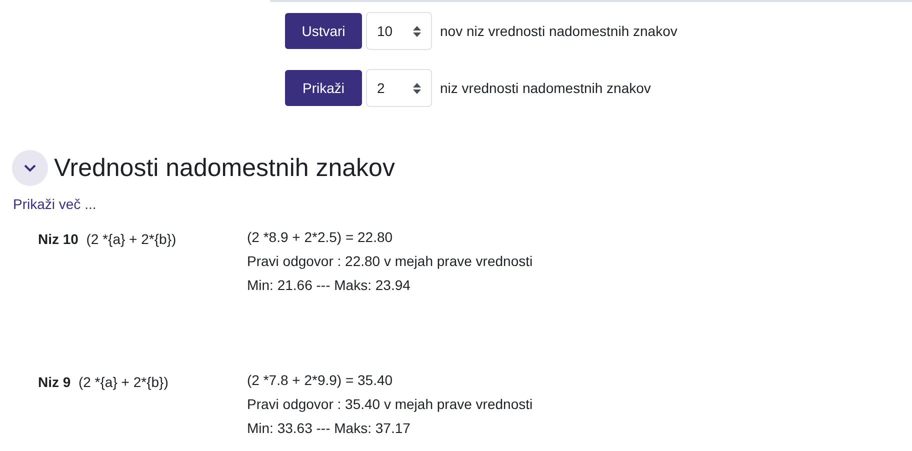 This screenshot has height=451, width=912. Describe the element at coordinates (329, 428) in the screenshot. I see `result-text: Min: 33.63 --- Maks: 37.17` at that location.